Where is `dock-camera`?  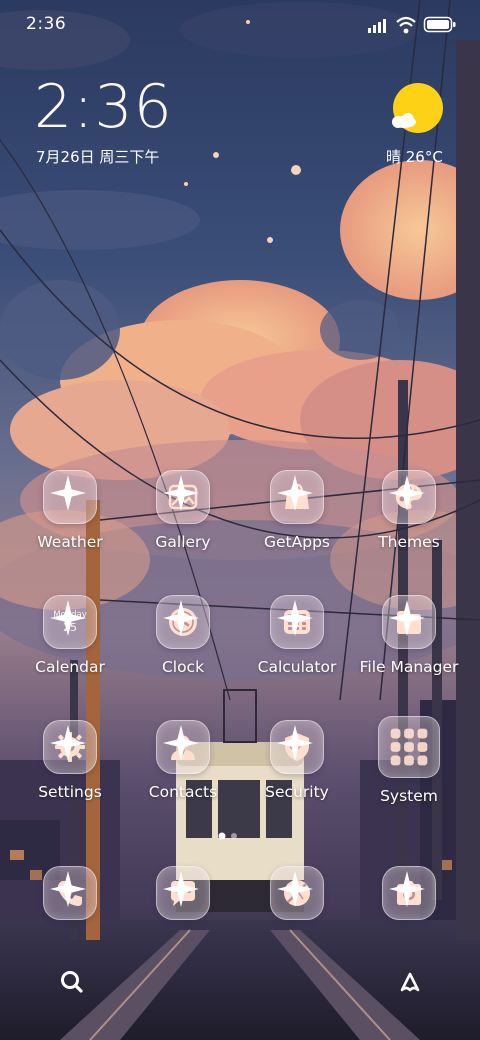 dock-camera is located at coordinates (409, 893).